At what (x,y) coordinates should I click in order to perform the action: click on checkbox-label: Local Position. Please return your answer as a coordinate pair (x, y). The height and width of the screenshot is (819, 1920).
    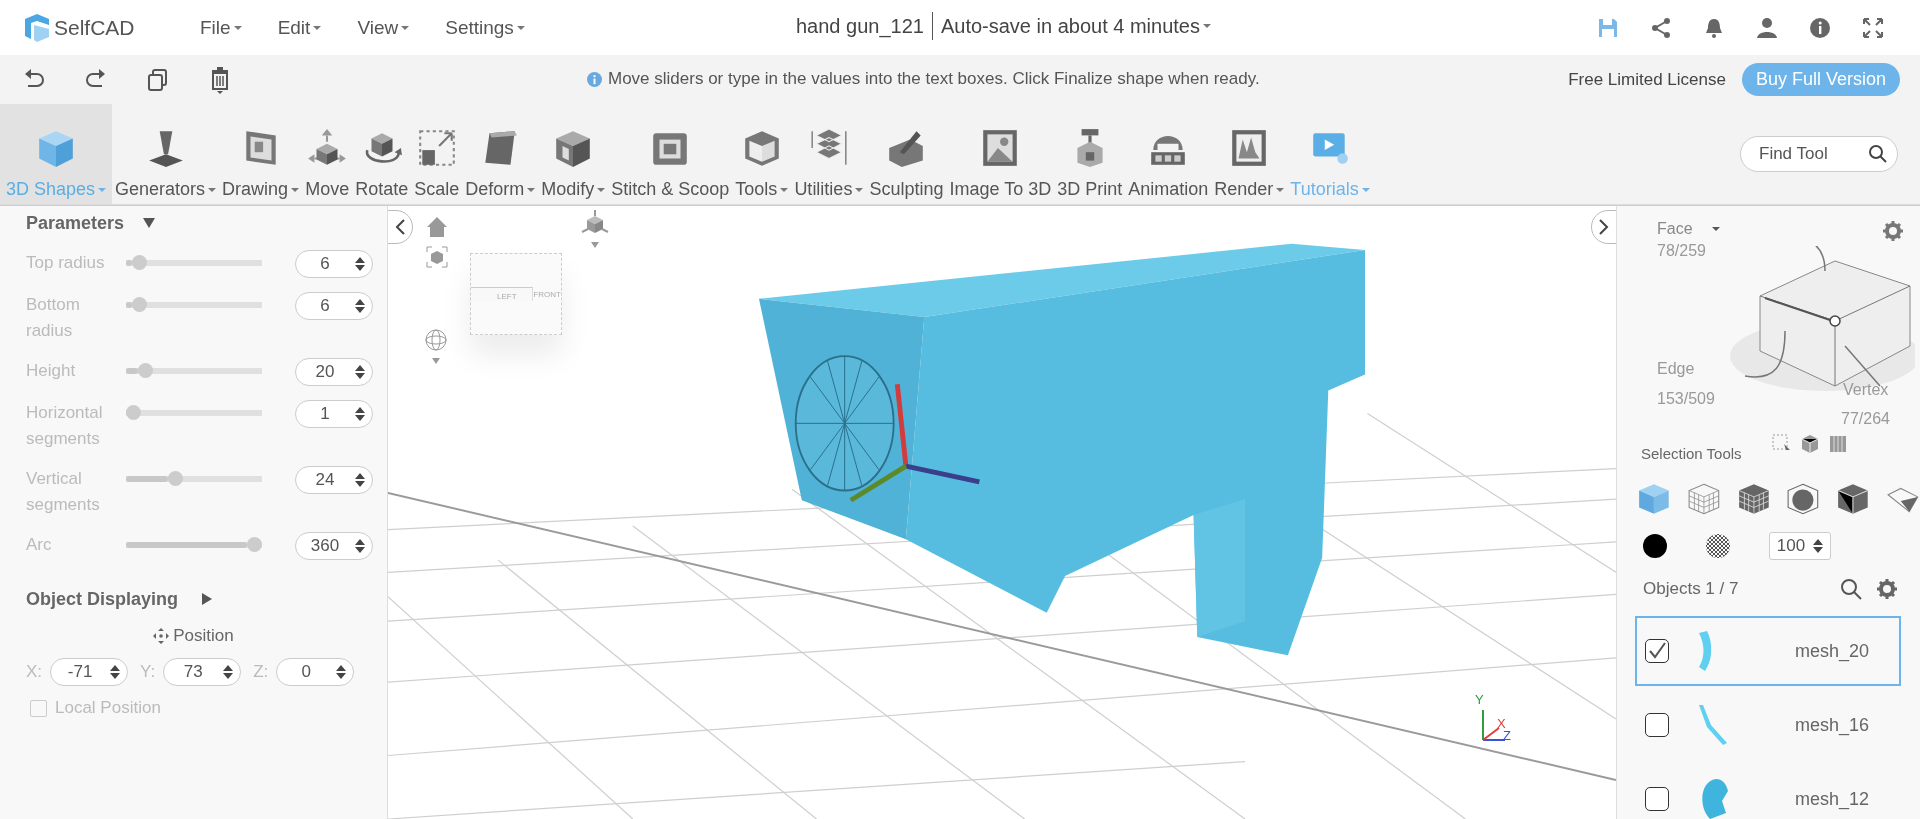
    Looking at the image, I should click on (108, 708).